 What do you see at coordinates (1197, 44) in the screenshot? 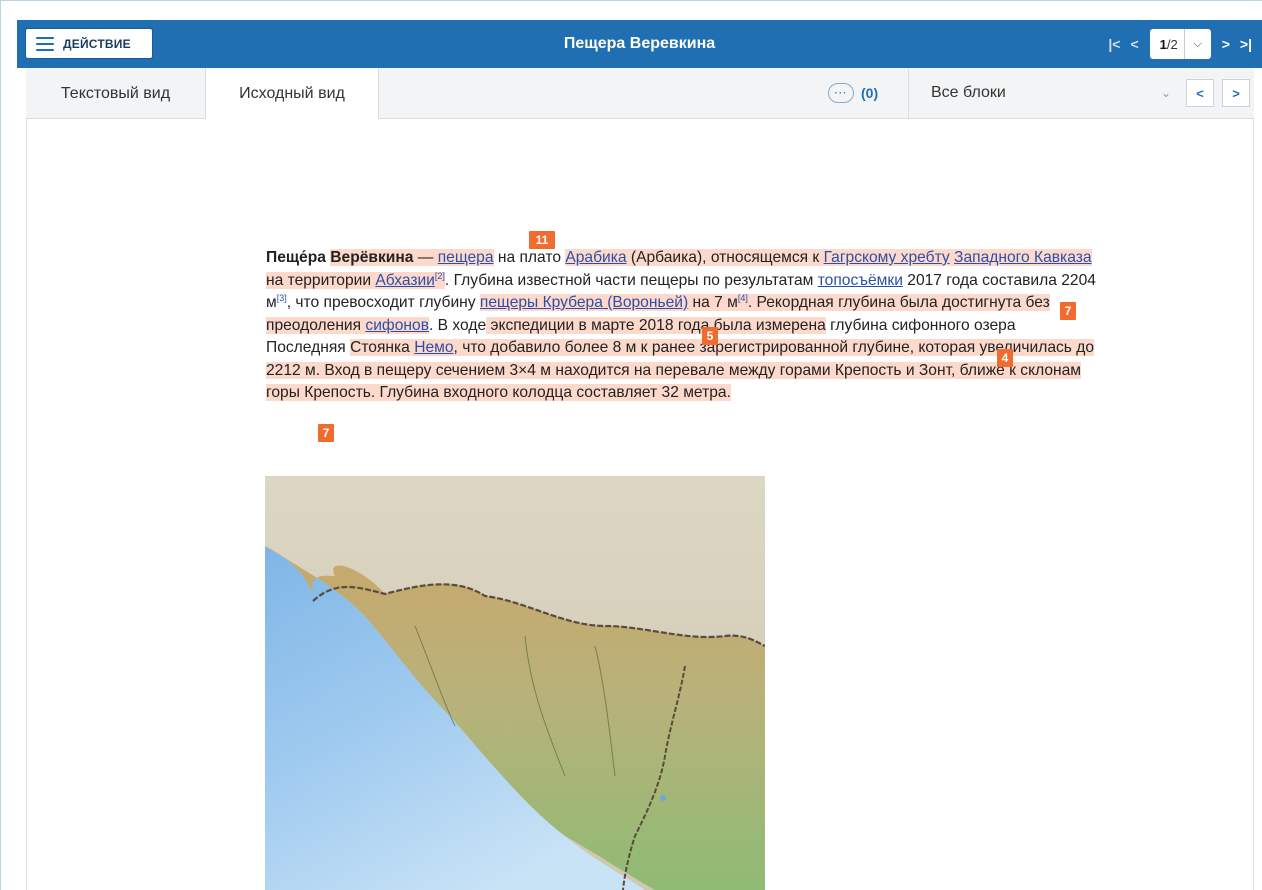
I see `page-dropdown-icon: ⌵` at bounding box center [1197, 44].